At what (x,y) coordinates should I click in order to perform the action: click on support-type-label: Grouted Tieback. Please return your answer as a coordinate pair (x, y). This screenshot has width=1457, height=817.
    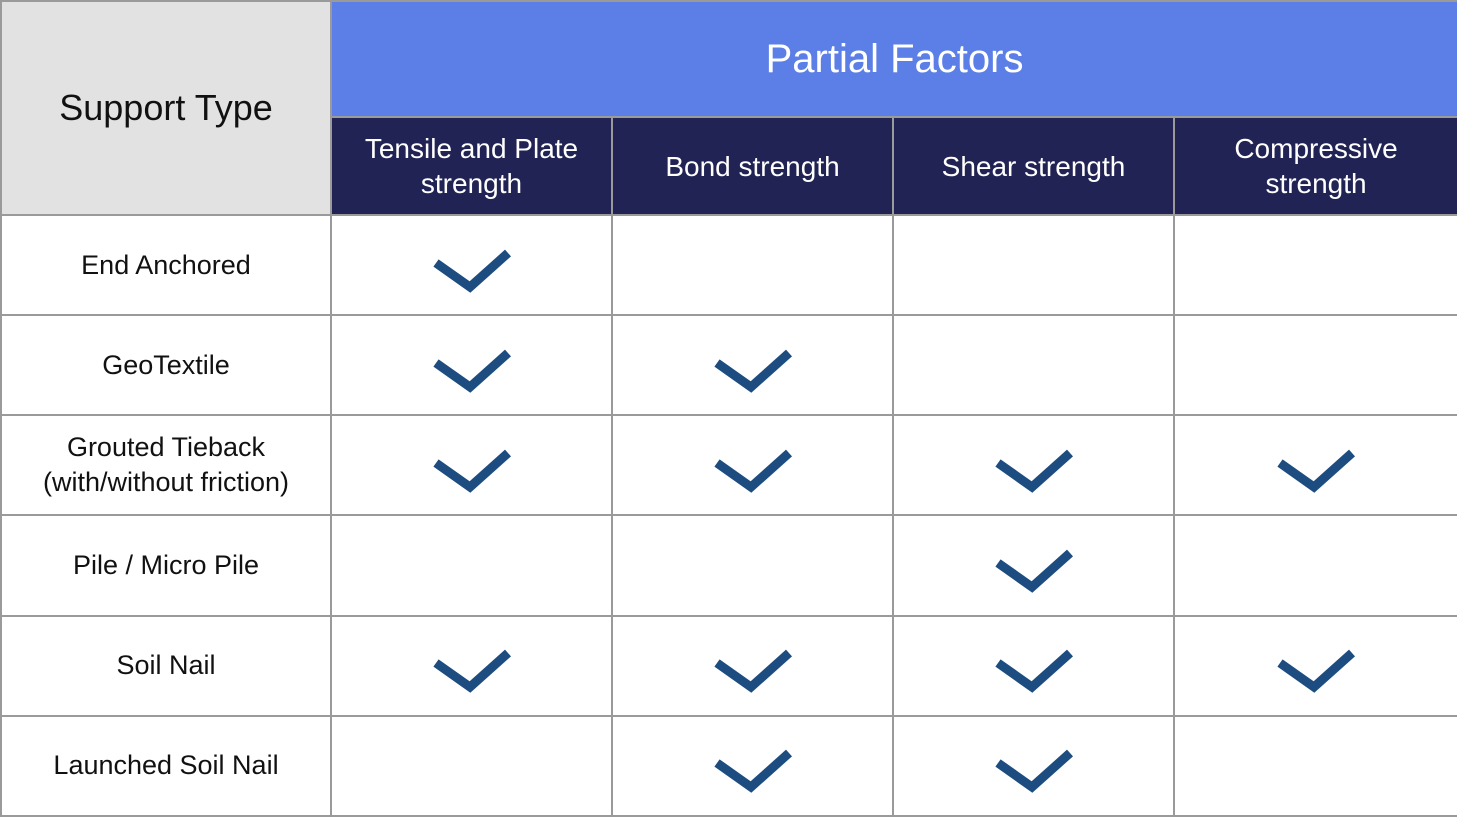
    Looking at the image, I should click on (166, 447).